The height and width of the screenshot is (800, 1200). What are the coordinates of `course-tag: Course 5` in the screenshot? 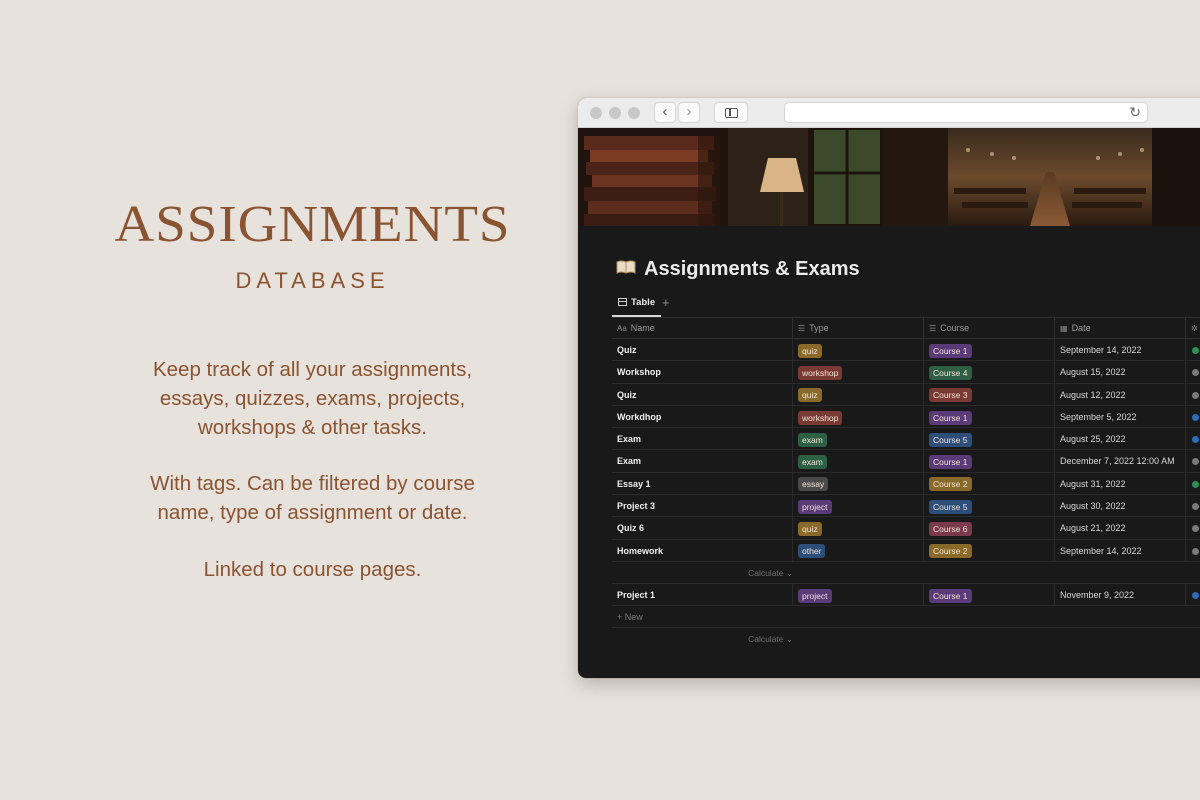 It's located at (950, 439).